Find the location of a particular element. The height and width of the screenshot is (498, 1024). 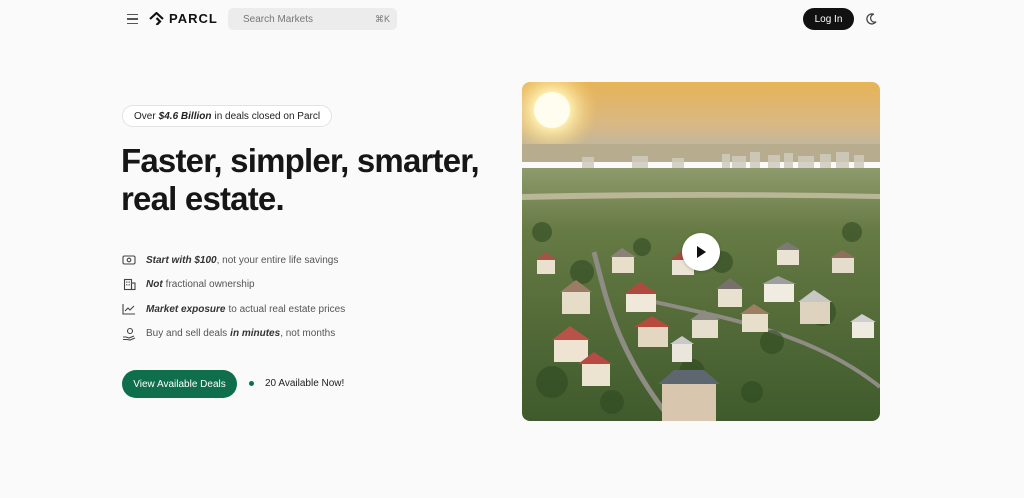

feature-text: , not months is located at coordinates (308, 334).